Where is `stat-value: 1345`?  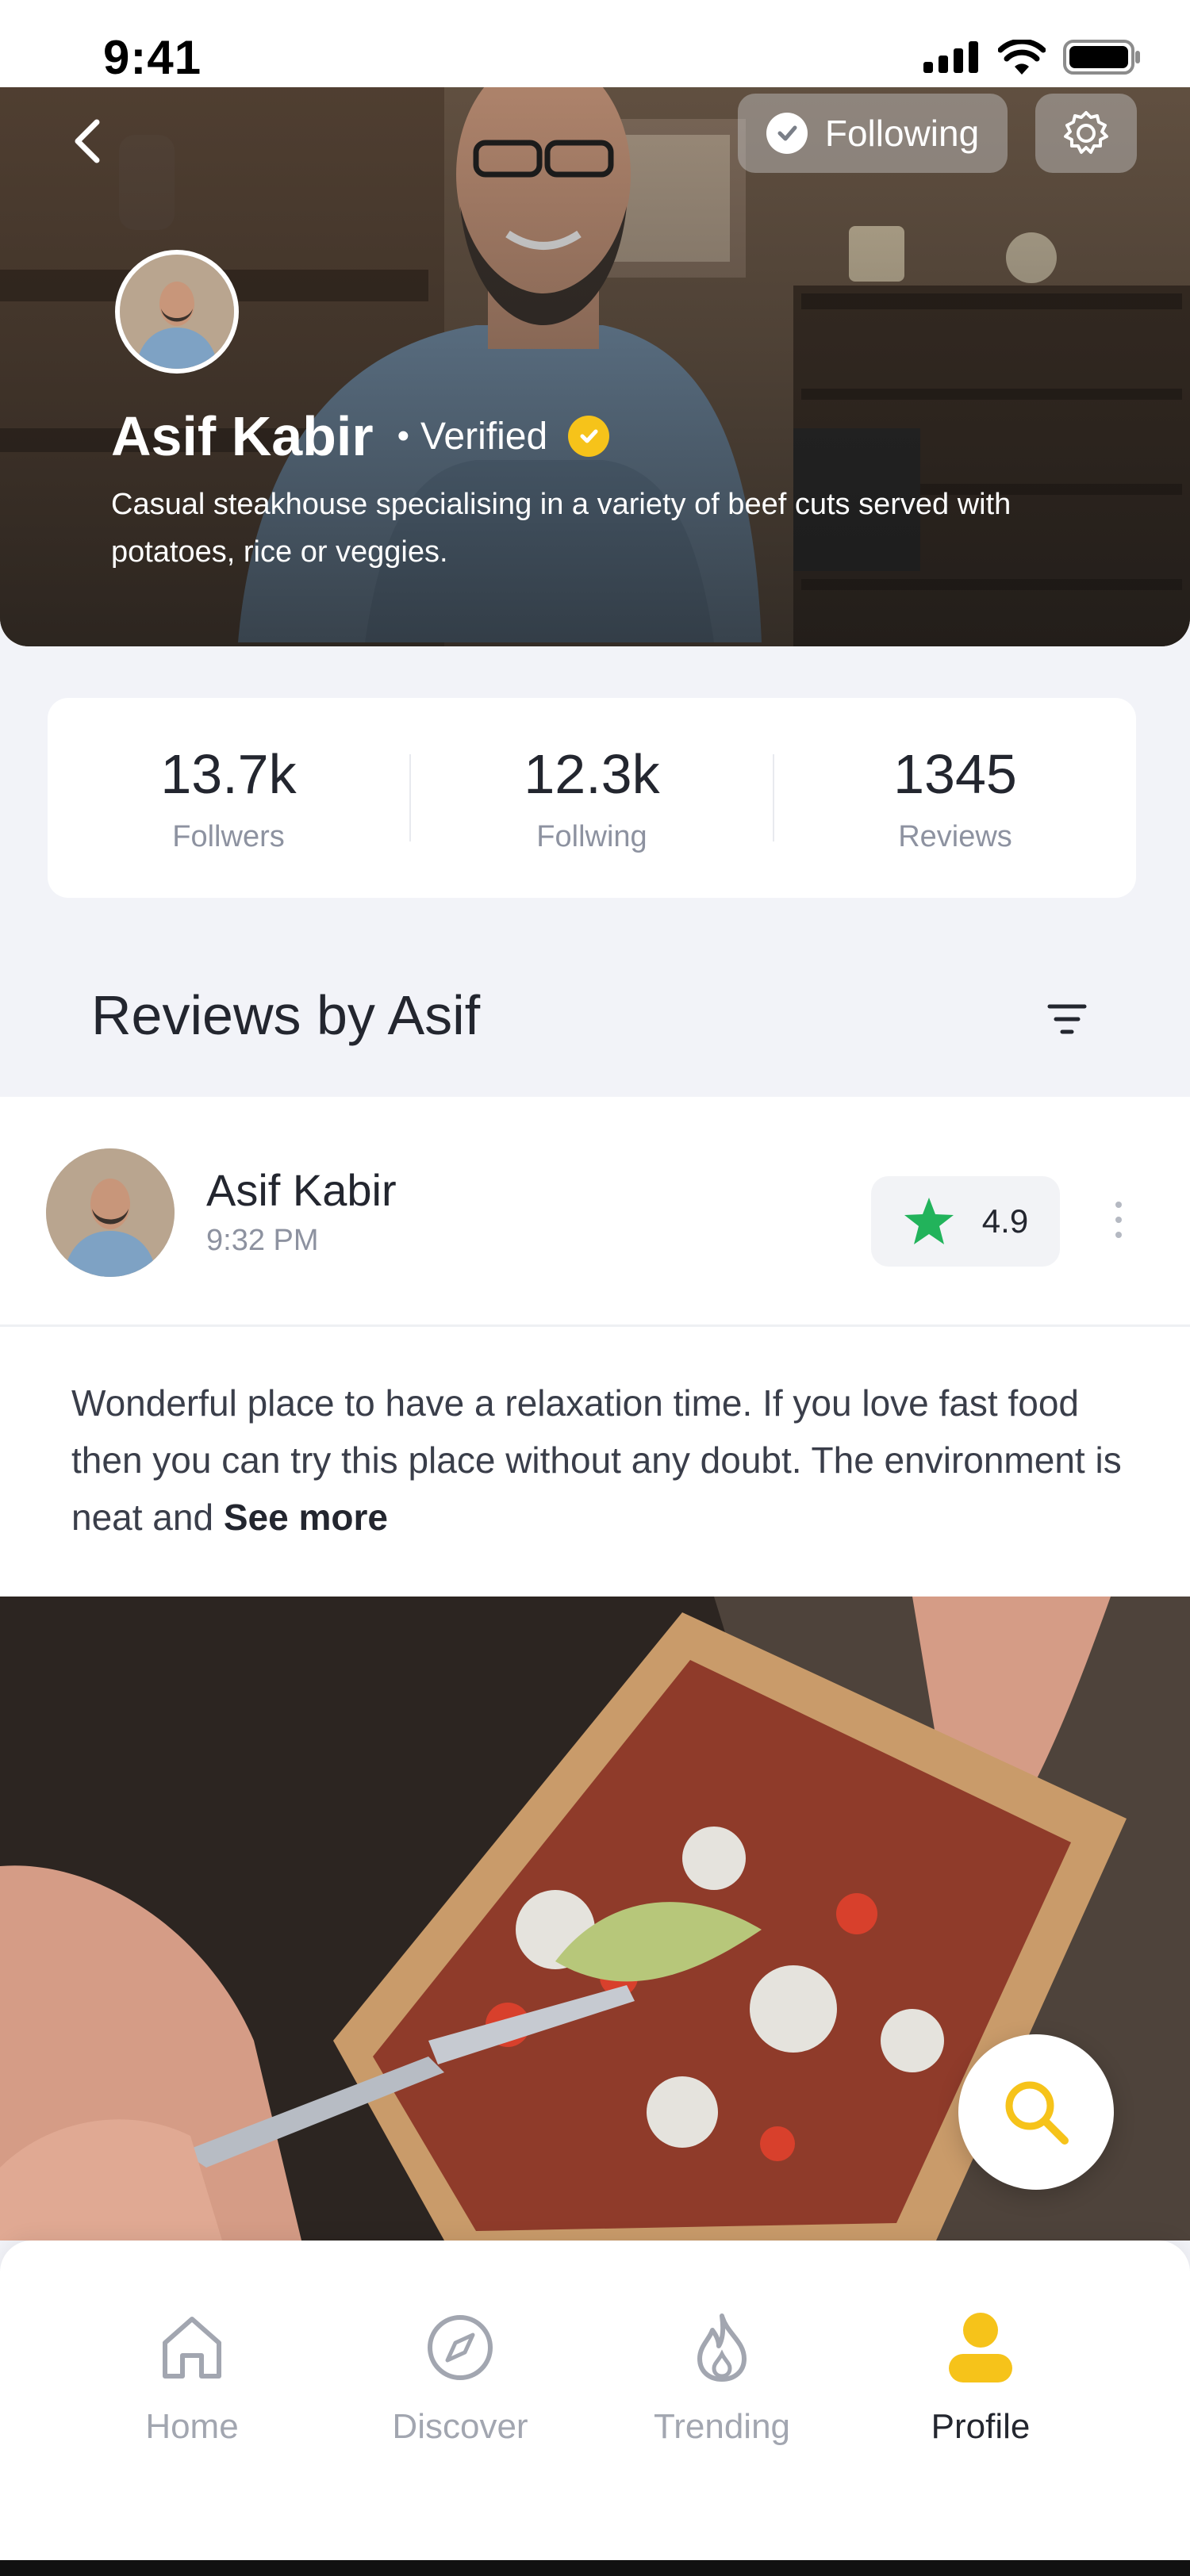 stat-value: 1345 is located at coordinates (955, 774).